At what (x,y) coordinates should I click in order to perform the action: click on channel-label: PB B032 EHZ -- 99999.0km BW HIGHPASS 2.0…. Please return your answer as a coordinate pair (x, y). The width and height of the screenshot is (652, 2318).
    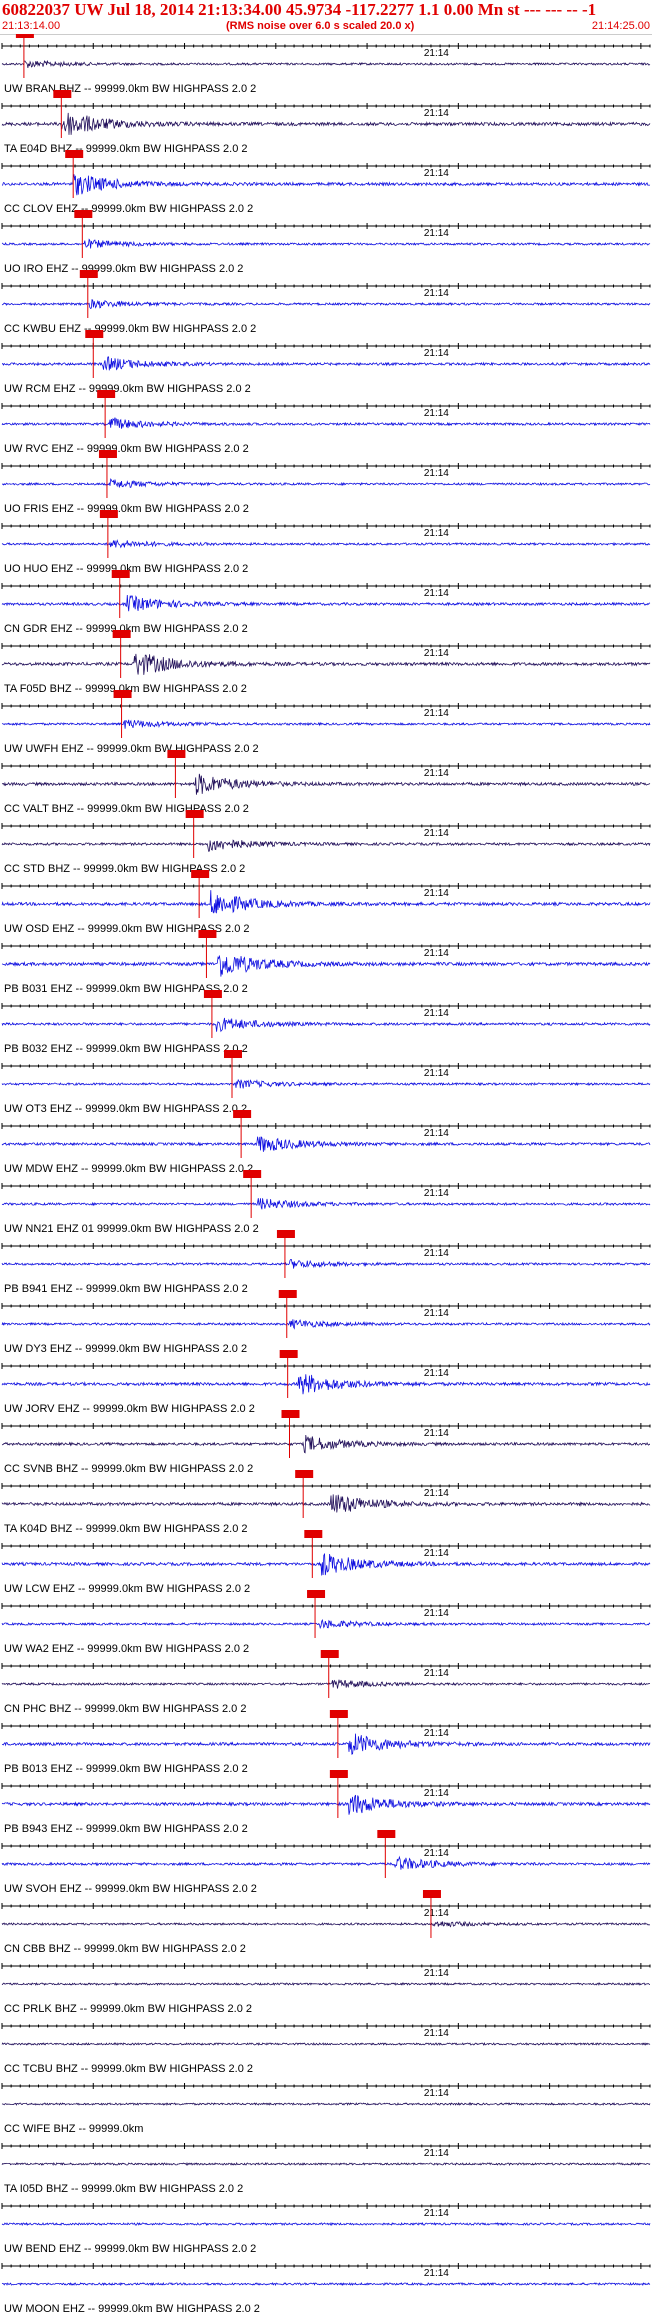
    Looking at the image, I should click on (126, 1049).